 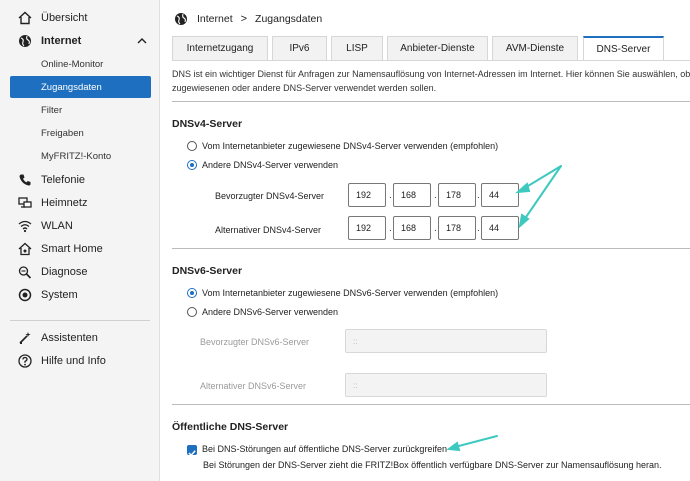 What do you see at coordinates (25, 338) in the screenshot?
I see `wizard-icon` at bounding box center [25, 338].